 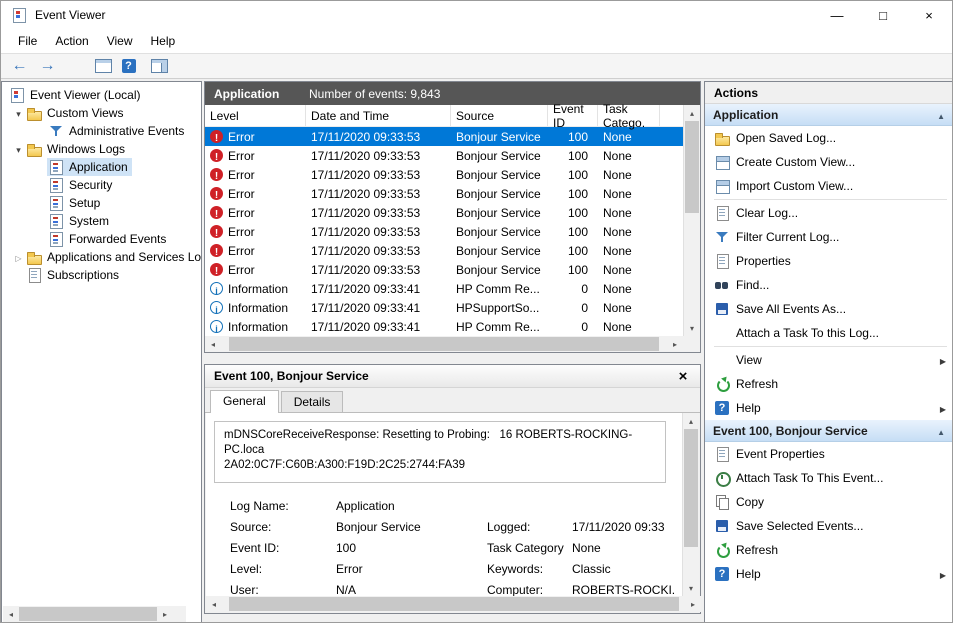 I want to click on task-text: None, so click(x=617, y=193).